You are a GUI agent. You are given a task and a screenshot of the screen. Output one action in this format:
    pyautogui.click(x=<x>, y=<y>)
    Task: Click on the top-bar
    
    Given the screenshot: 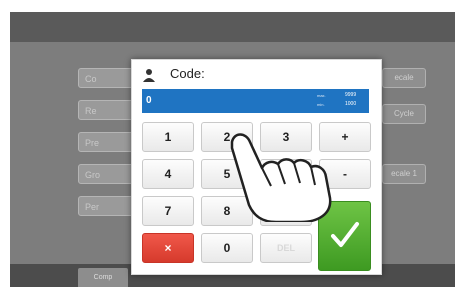 What is the action you would take?
    pyautogui.click(x=232, y=27)
    